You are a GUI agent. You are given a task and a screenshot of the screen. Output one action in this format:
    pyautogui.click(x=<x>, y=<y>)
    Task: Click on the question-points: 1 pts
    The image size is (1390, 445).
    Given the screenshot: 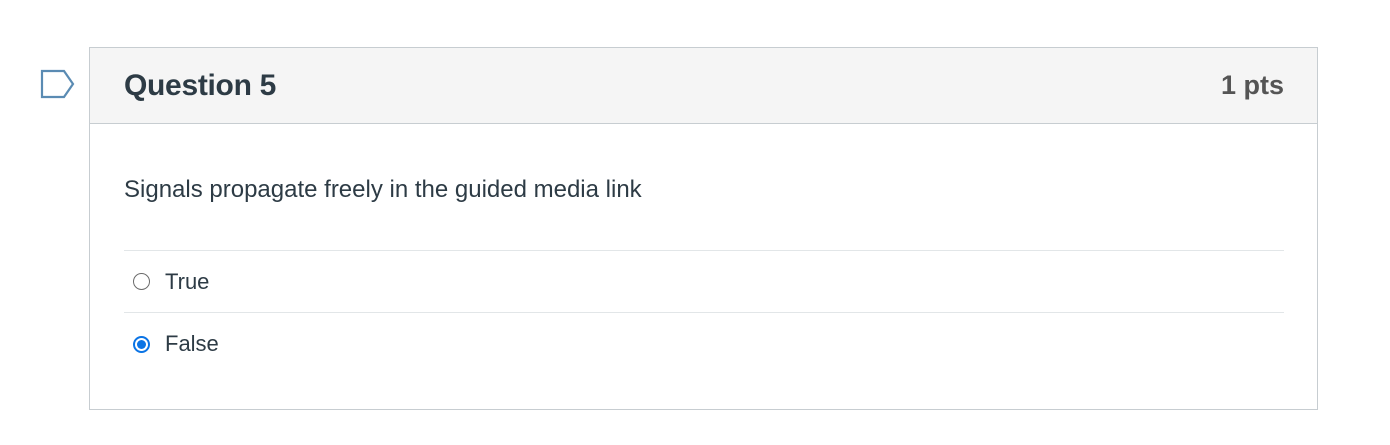 What is the action you would take?
    pyautogui.click(x=1252, y=85)
    